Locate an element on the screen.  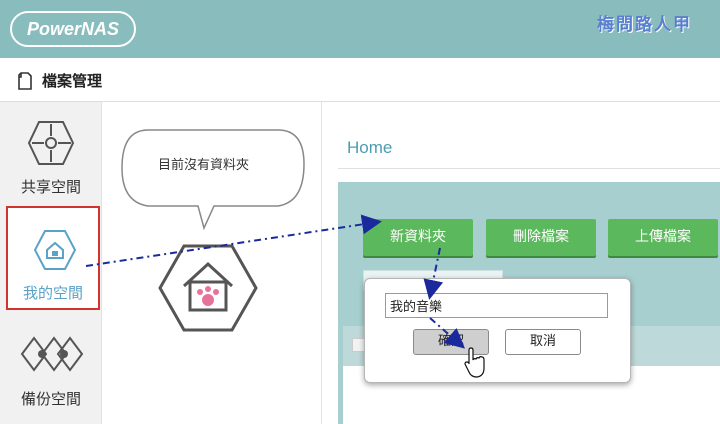
divider is located at coordinates (529, 168).